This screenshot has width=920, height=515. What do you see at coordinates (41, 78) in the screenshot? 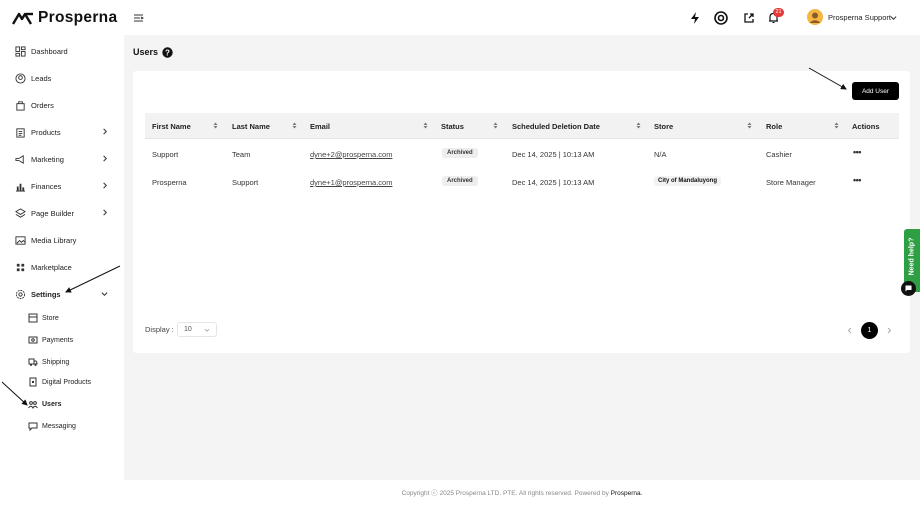
I see `sidebar-item-label: Leads` at bounding box center [41, 78].